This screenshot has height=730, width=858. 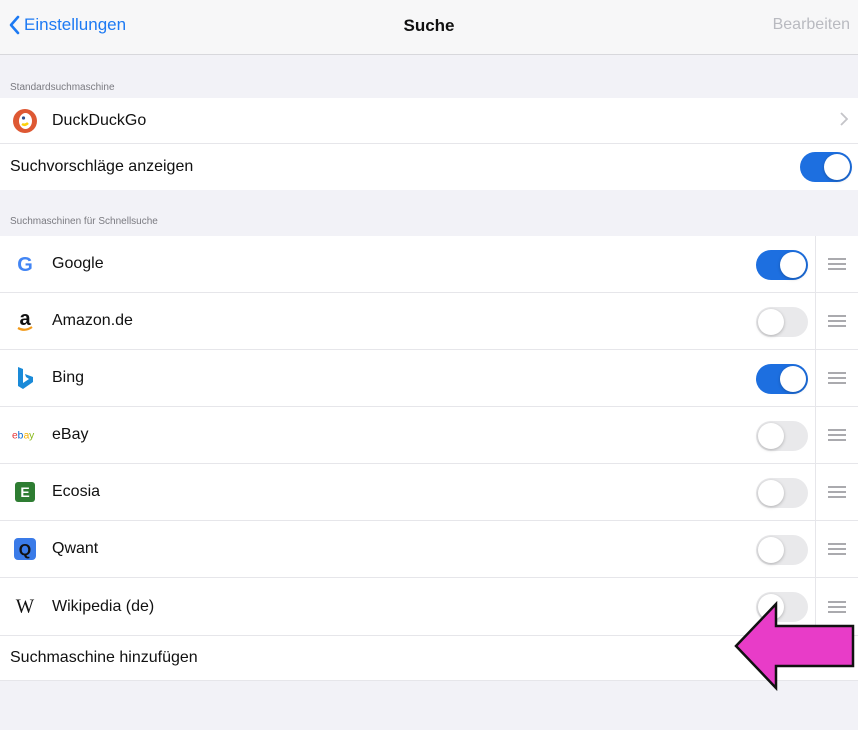 I want to click on add-search-engine-row: Suchmaschine hinzufügen, so click(x=429, y=658).